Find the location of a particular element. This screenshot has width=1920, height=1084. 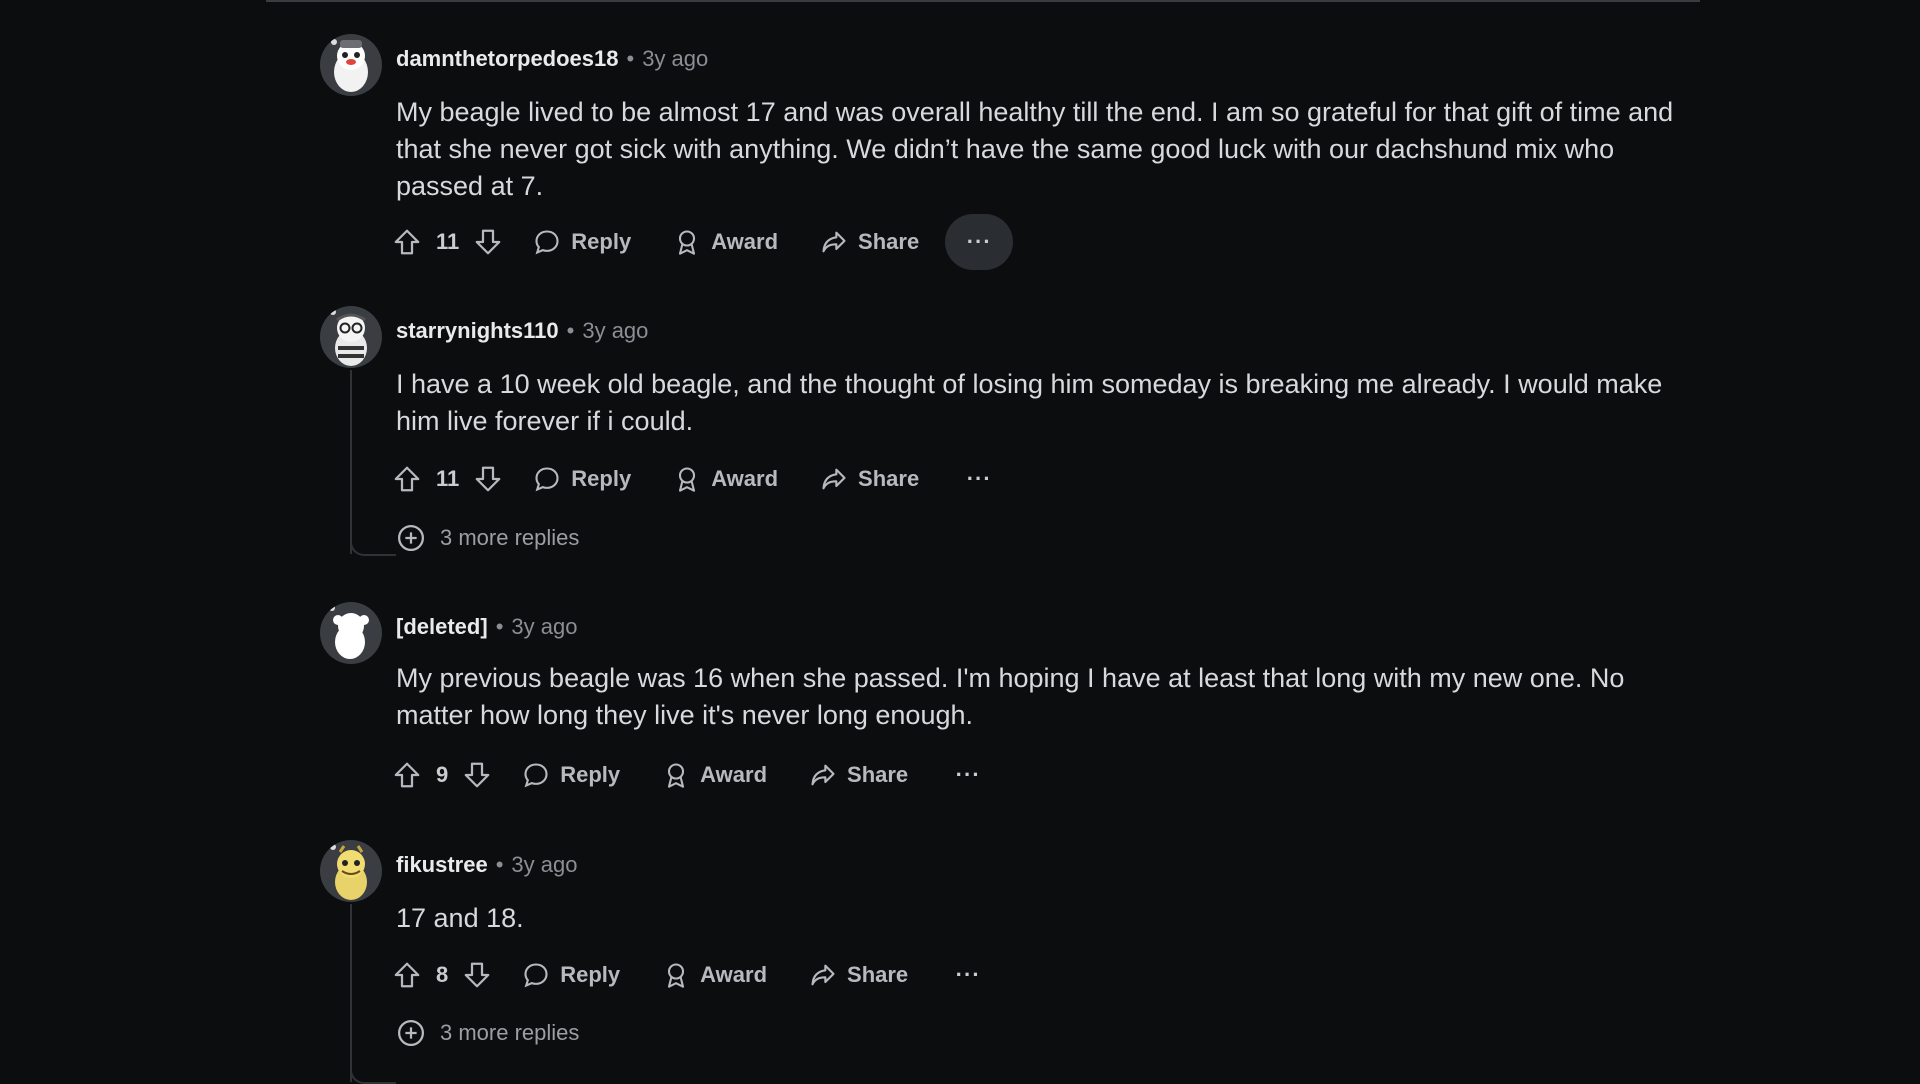

comment-header: damnthetorpedoes18 • 3y ago is located at coordinates (552, 59).